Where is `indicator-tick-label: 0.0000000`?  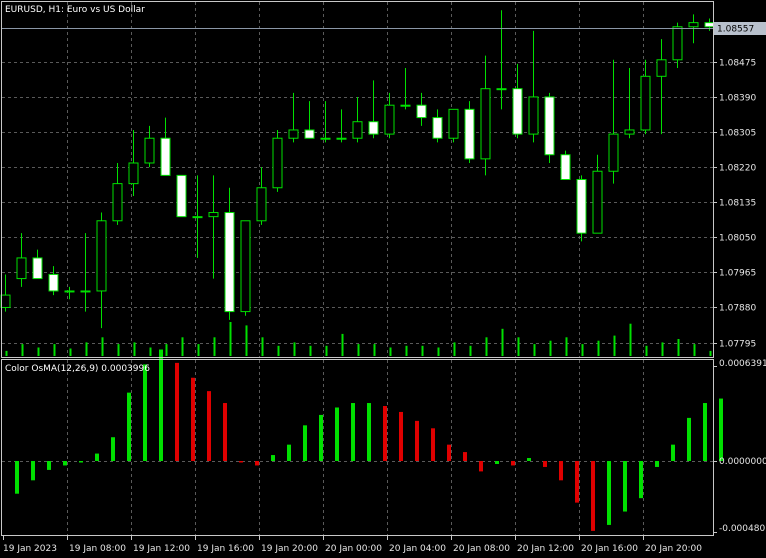
indicator-tick-label: 0.0000000 is located at coordinates (742, 462).